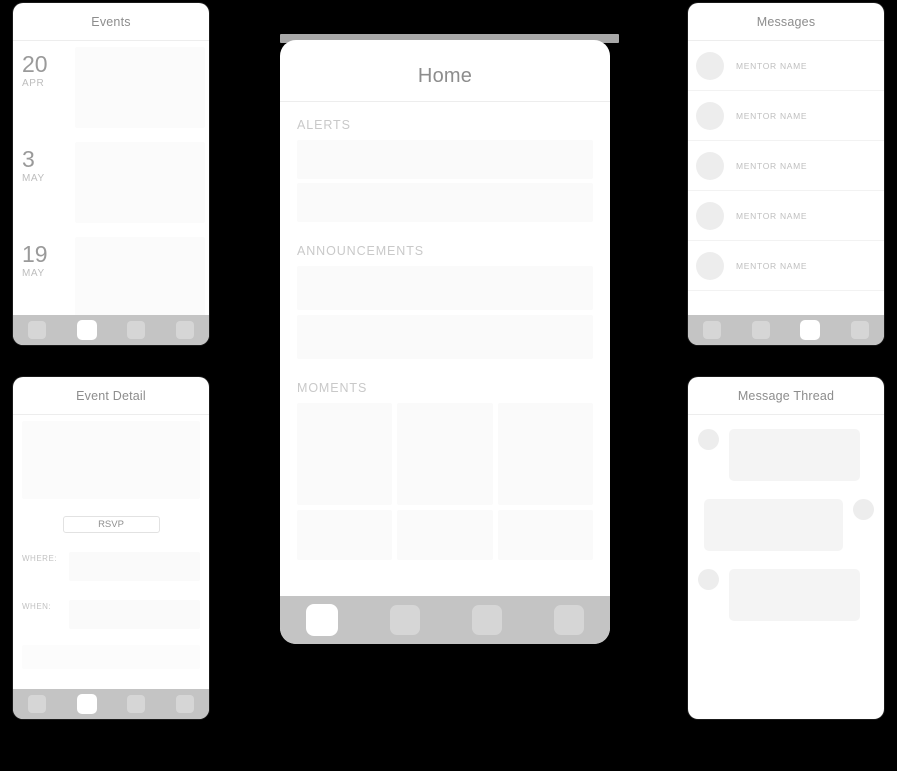  I want to click on message-thread-body, so click(786, 518).